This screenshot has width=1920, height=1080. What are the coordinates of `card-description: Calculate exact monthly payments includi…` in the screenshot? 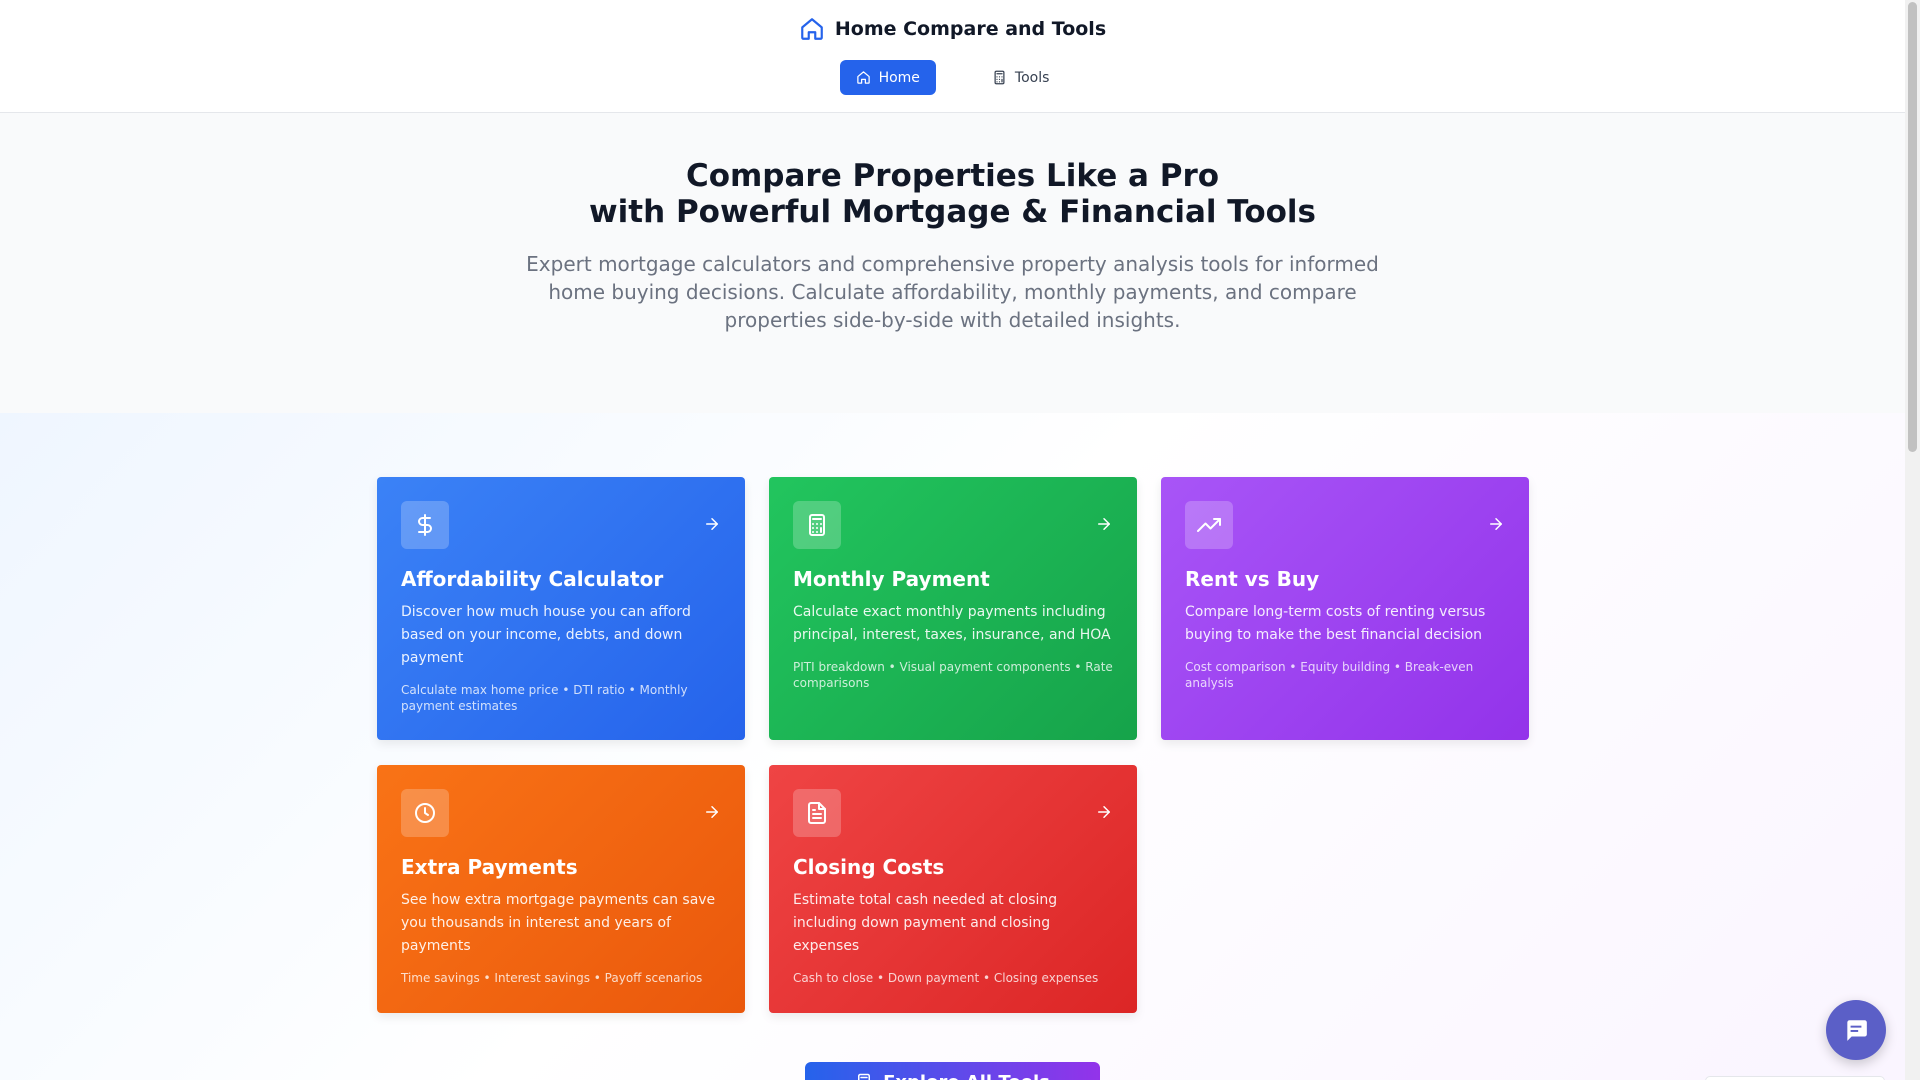 It's located at (952, 623).